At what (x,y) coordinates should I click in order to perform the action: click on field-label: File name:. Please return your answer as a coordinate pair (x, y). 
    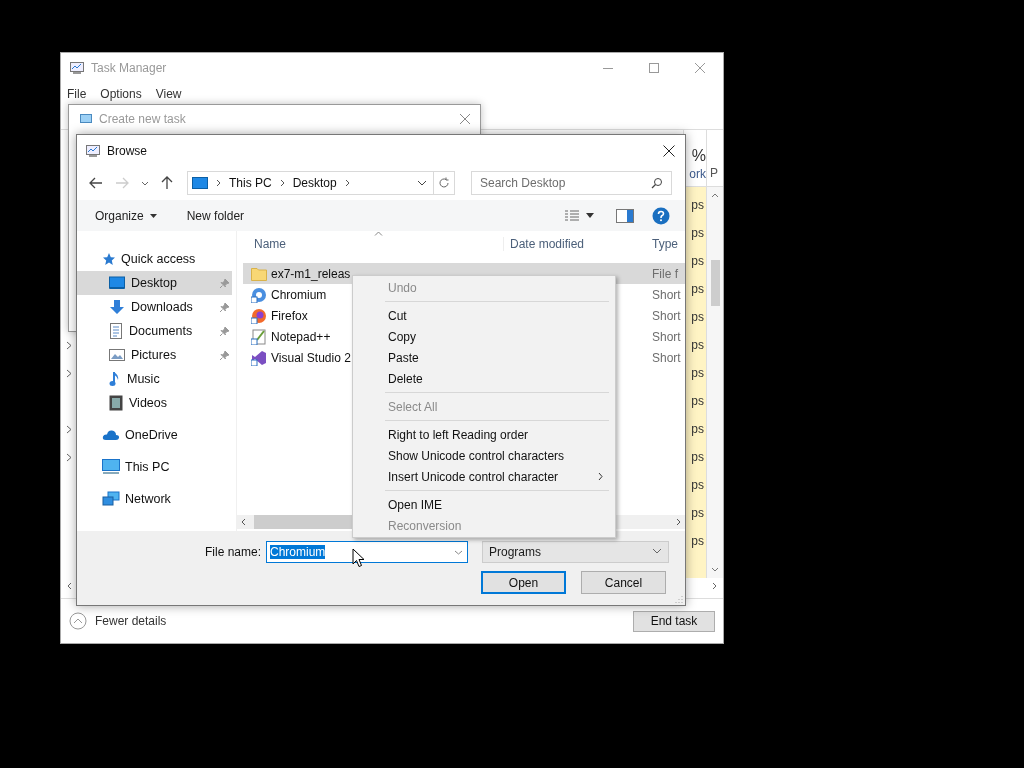
    Looking at the image, I should click on (232, 552).